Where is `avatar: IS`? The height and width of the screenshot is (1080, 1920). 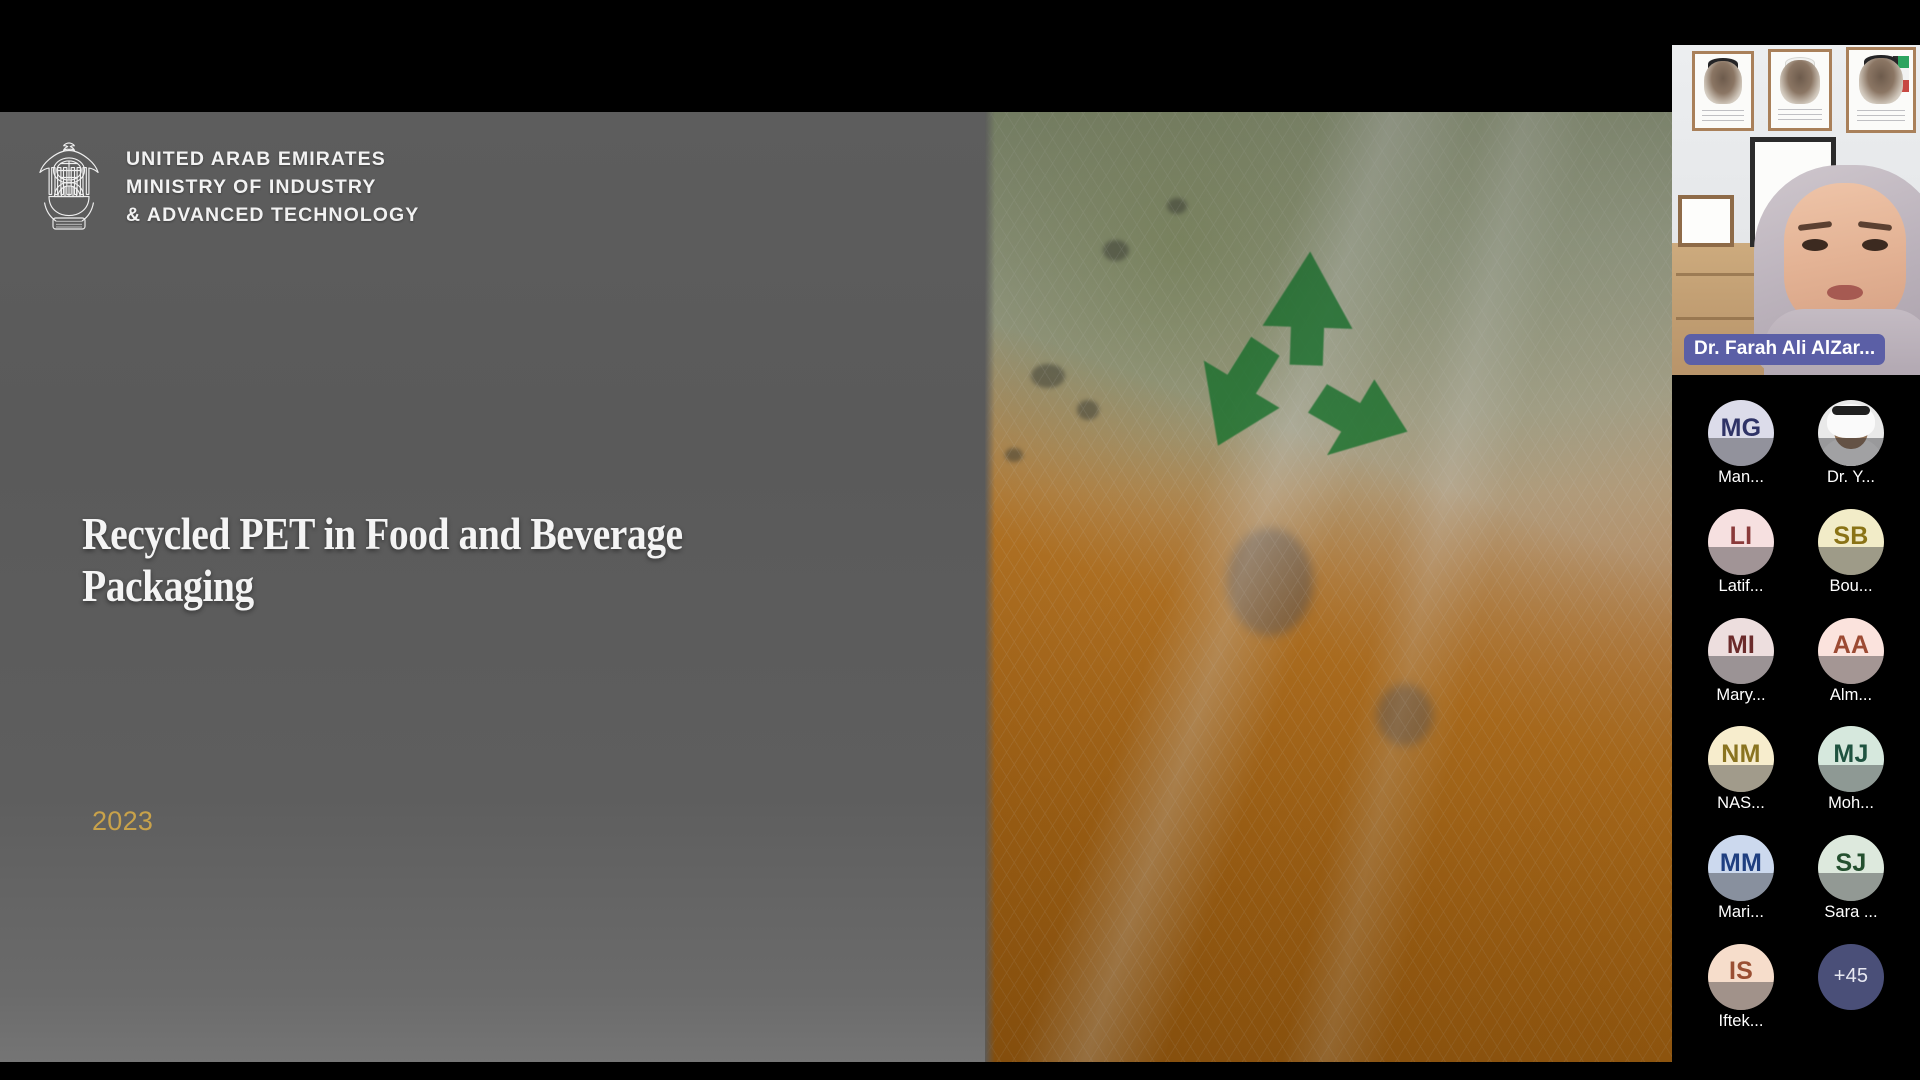
avatar: IS is located at coordinates (1741, 976).